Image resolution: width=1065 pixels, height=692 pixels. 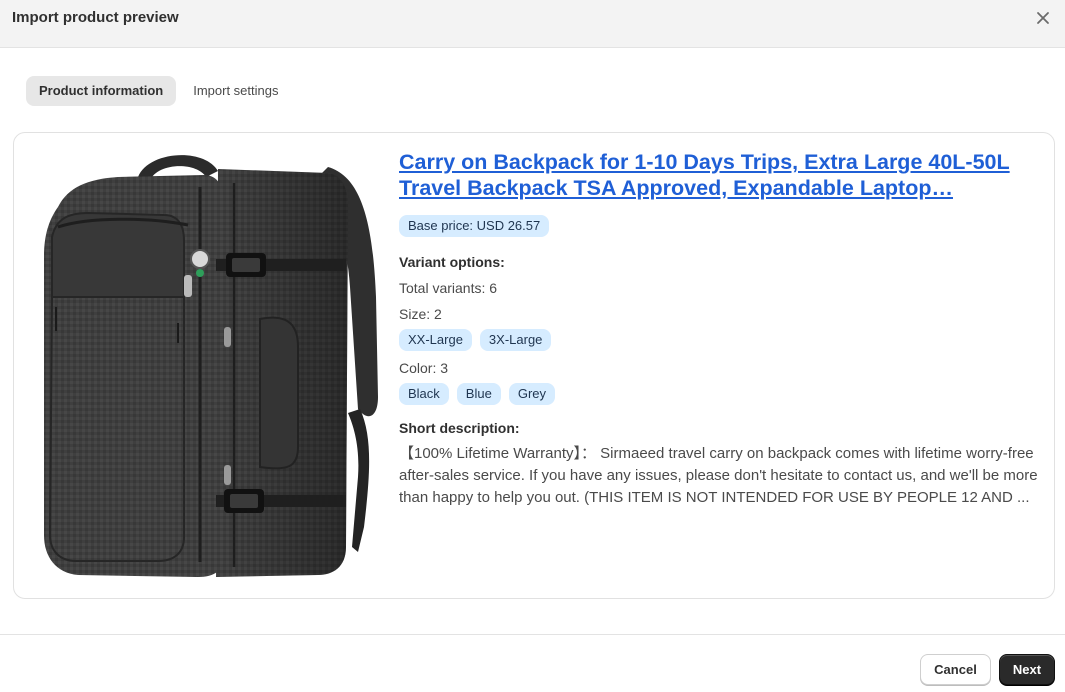 What do you see at coordinates (531, 394) in the screenshot?
I see `color-chip: Grey` at bounding box center [531, 394].